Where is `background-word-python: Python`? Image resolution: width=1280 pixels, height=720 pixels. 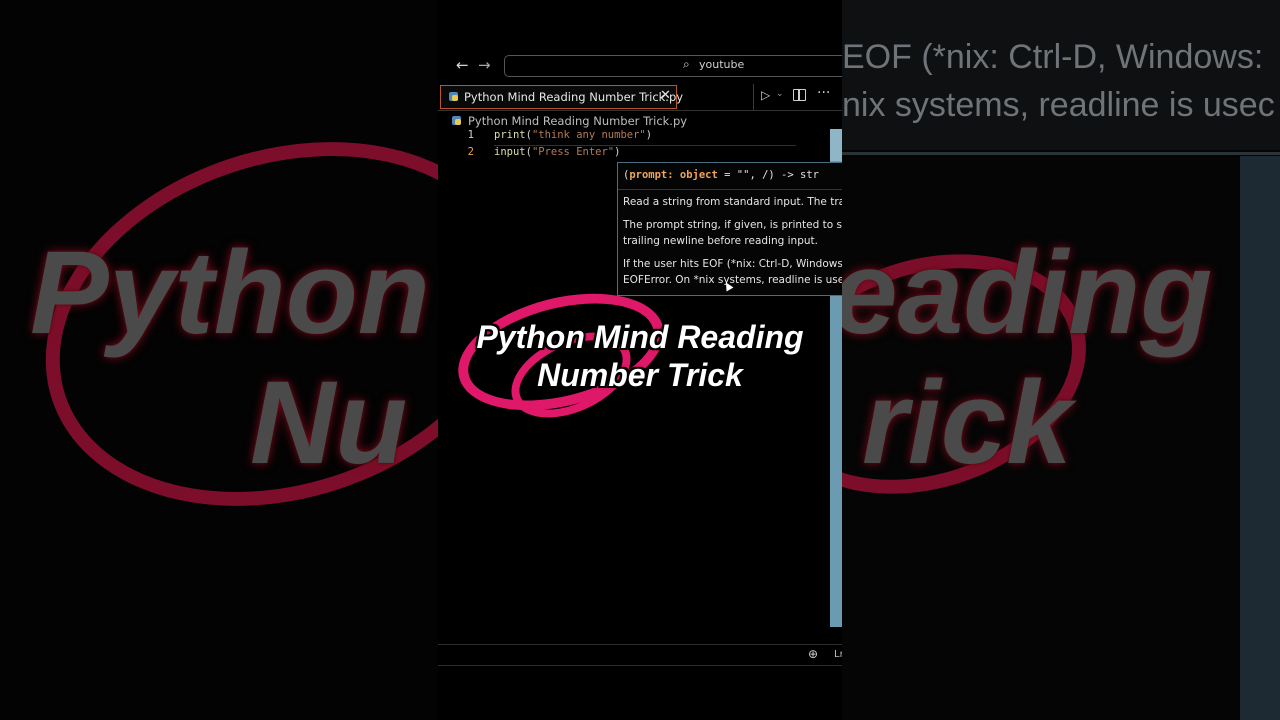 background-word-python: Python is located at coordinates (230, 293).